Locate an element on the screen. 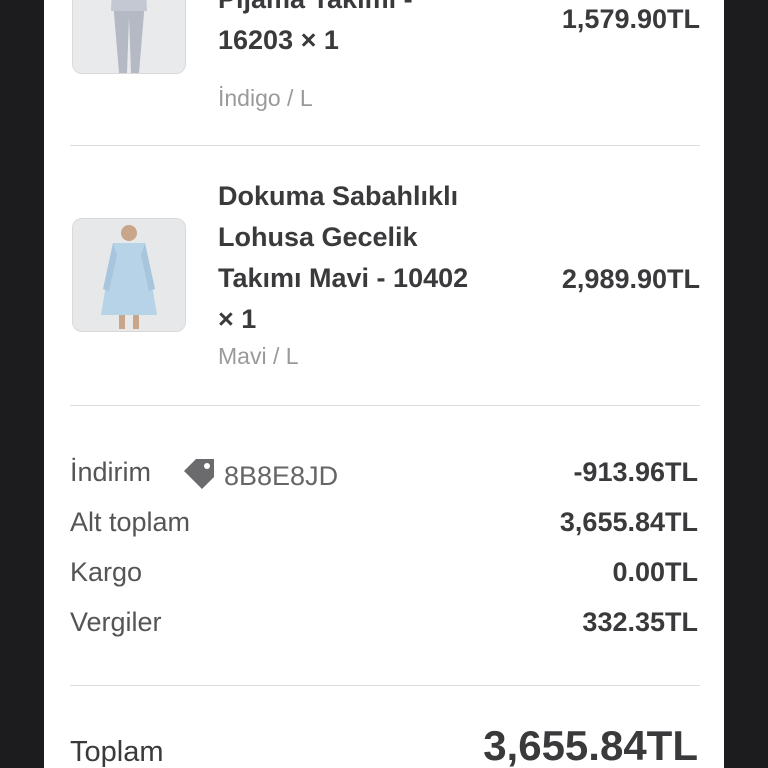  total-label: Toplam is located at coordinates (117, 752).